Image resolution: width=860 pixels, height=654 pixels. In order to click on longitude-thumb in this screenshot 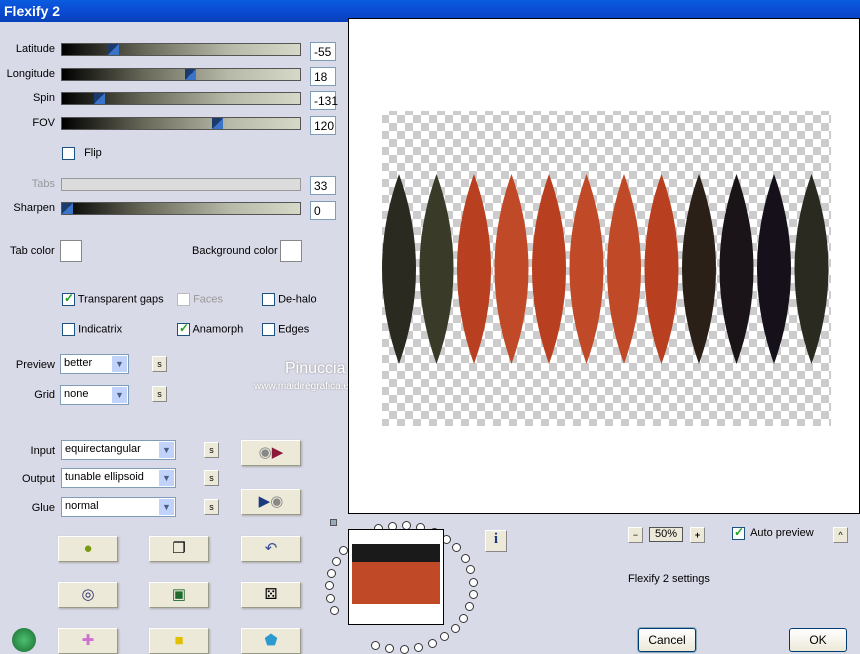, I will do `click(190, 74)`.